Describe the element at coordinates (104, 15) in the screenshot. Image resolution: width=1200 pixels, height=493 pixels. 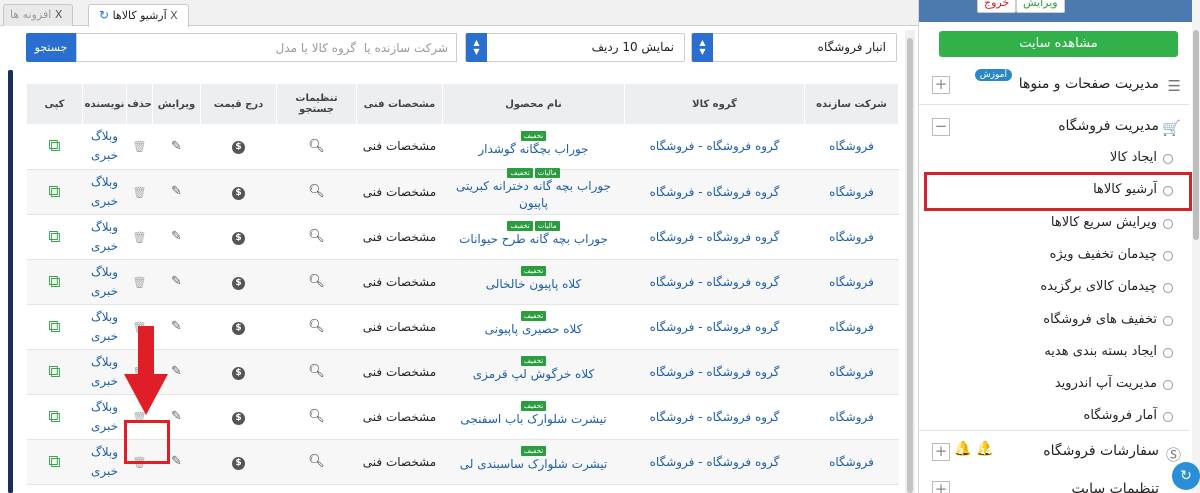
I see `refresh-icon: ↻` at that location.